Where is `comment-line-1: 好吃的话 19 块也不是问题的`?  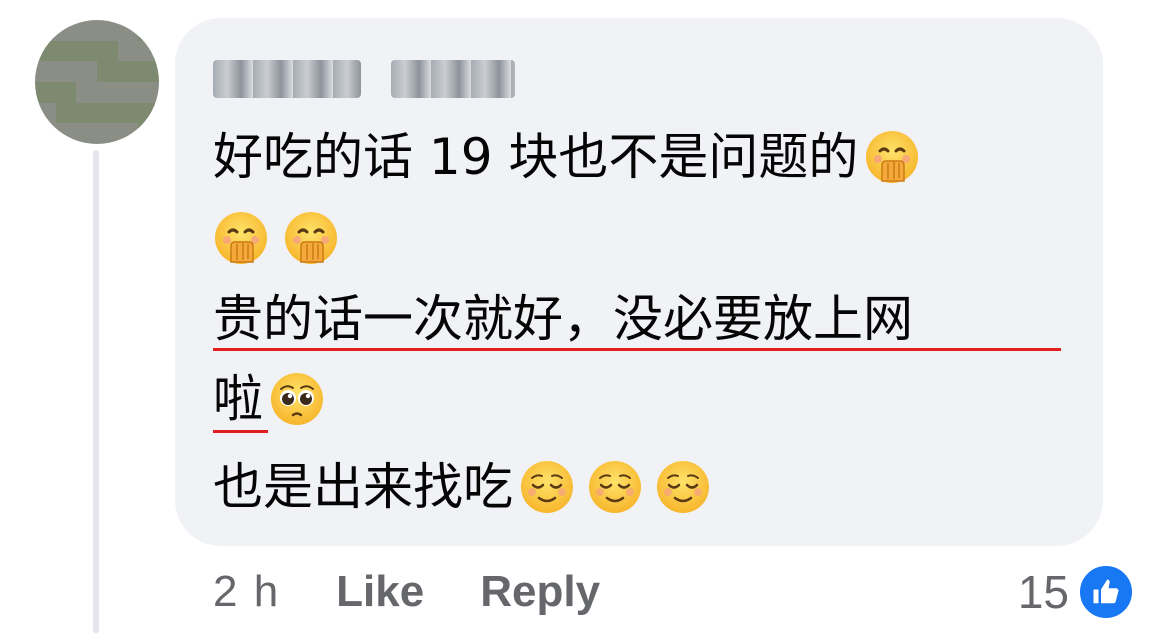 comment-line-1: 好吃的话 19 块也不是问题的 is located at coordinates (566, 157).